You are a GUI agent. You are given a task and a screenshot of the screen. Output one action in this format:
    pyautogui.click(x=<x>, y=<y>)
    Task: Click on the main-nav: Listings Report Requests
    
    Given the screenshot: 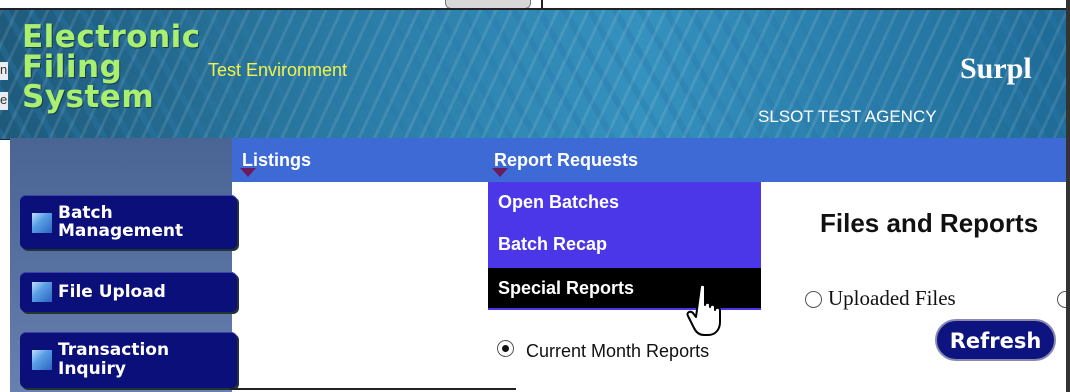 What is the action you would take?
    pyautogui.click(x=651, y=160)
    